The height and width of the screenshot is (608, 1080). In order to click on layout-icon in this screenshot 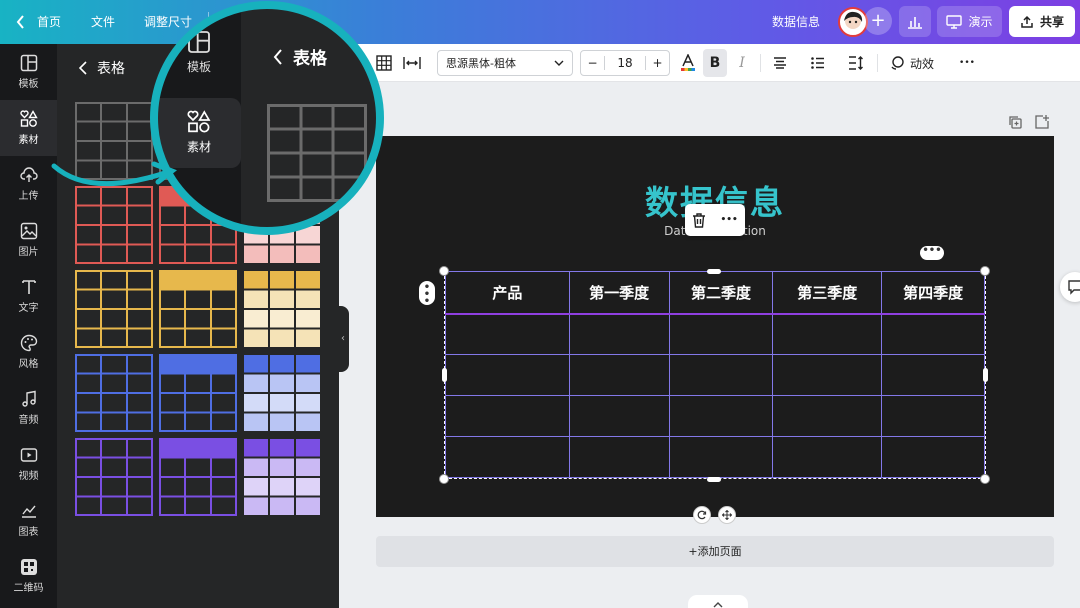, I will do `click(28, 63)`.